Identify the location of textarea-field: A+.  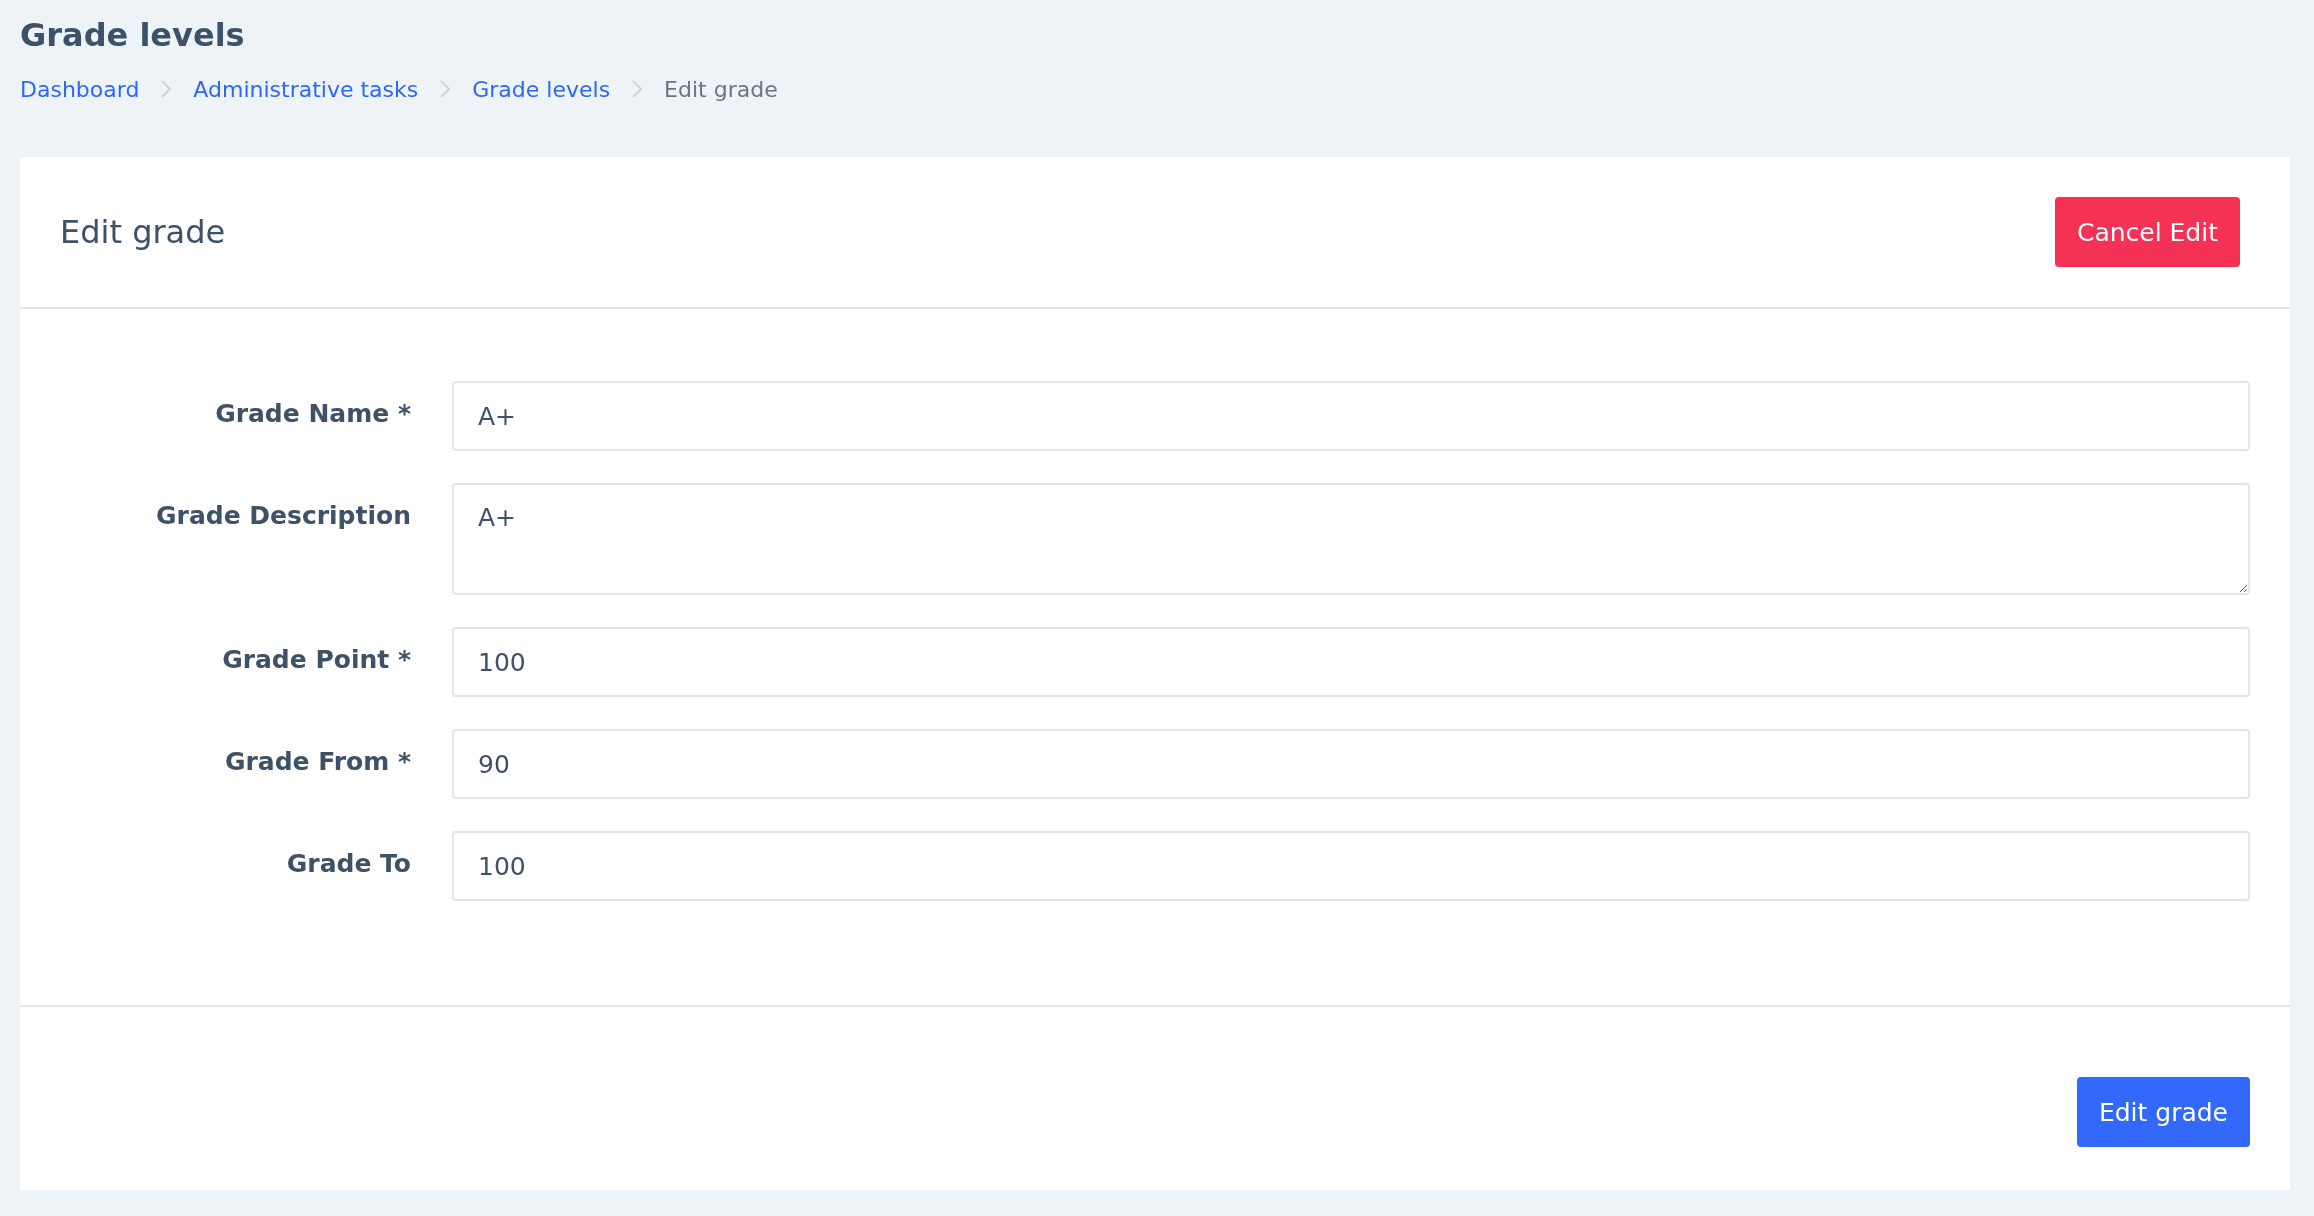
(1351, 539).